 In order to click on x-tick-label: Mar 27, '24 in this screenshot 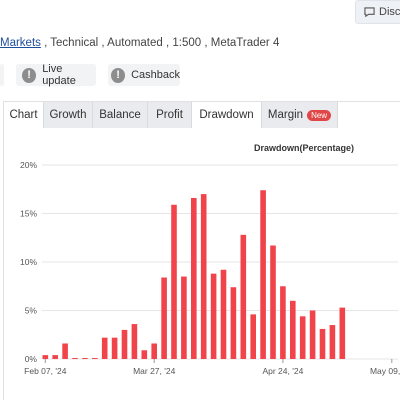, I will do `click(154, 371)`.